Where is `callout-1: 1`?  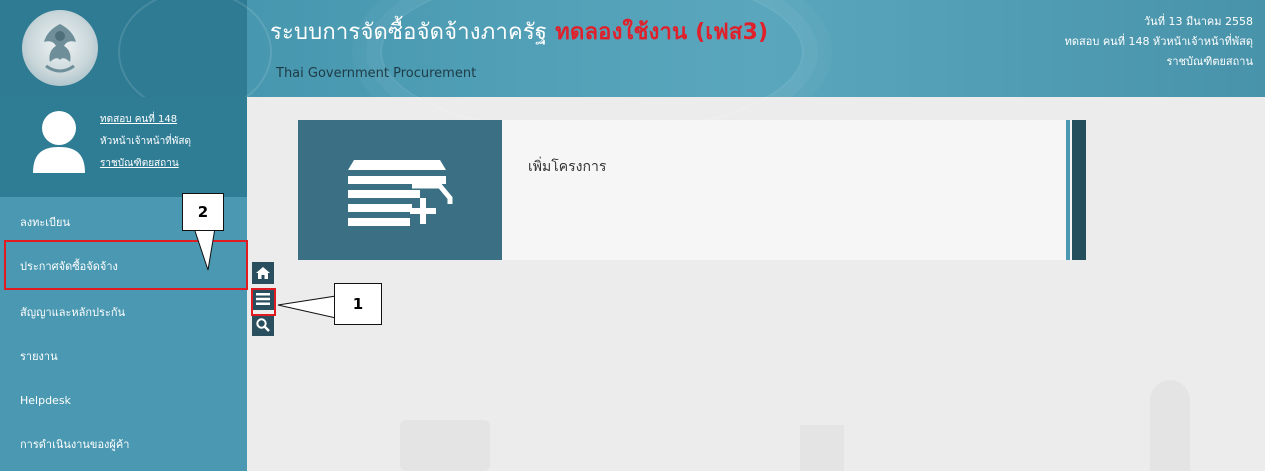
callout-1: 1 is located at coordinates (358, 304).